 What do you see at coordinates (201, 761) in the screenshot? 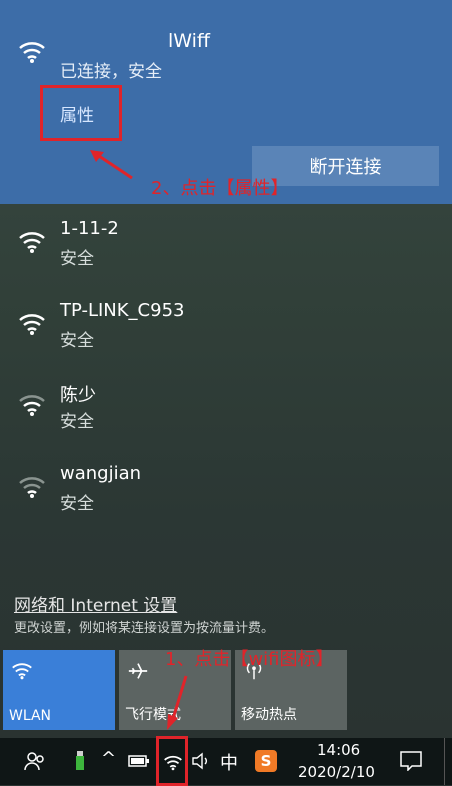
I see `volume-icon` at bounding box center [201, 761].